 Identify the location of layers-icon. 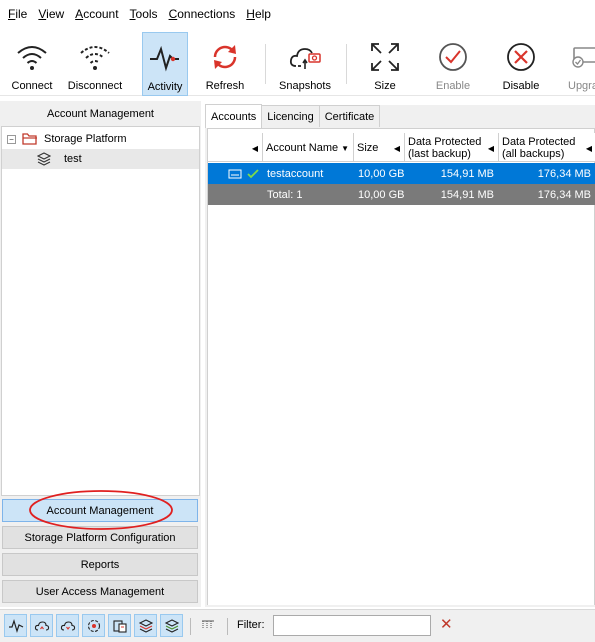
(145, 625).